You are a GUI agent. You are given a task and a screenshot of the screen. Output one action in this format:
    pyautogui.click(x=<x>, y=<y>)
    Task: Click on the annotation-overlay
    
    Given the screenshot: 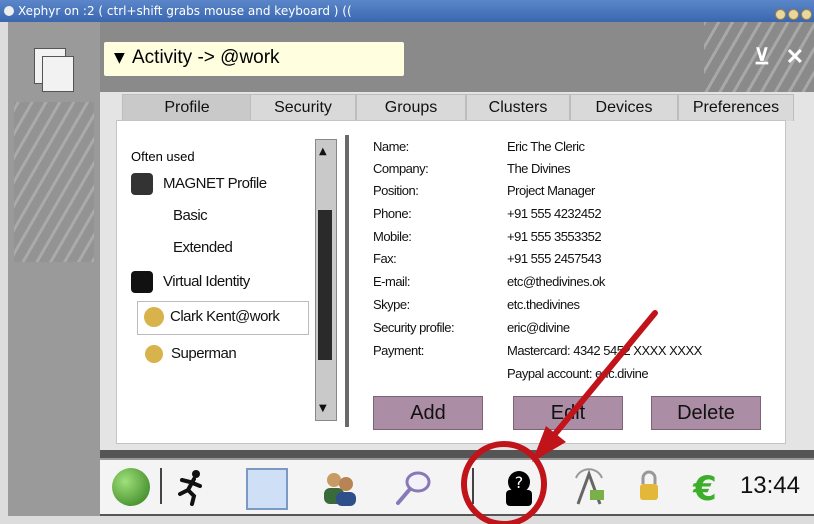 What is the action you would take?
    pyautogui.click(x=559, y=417)
    